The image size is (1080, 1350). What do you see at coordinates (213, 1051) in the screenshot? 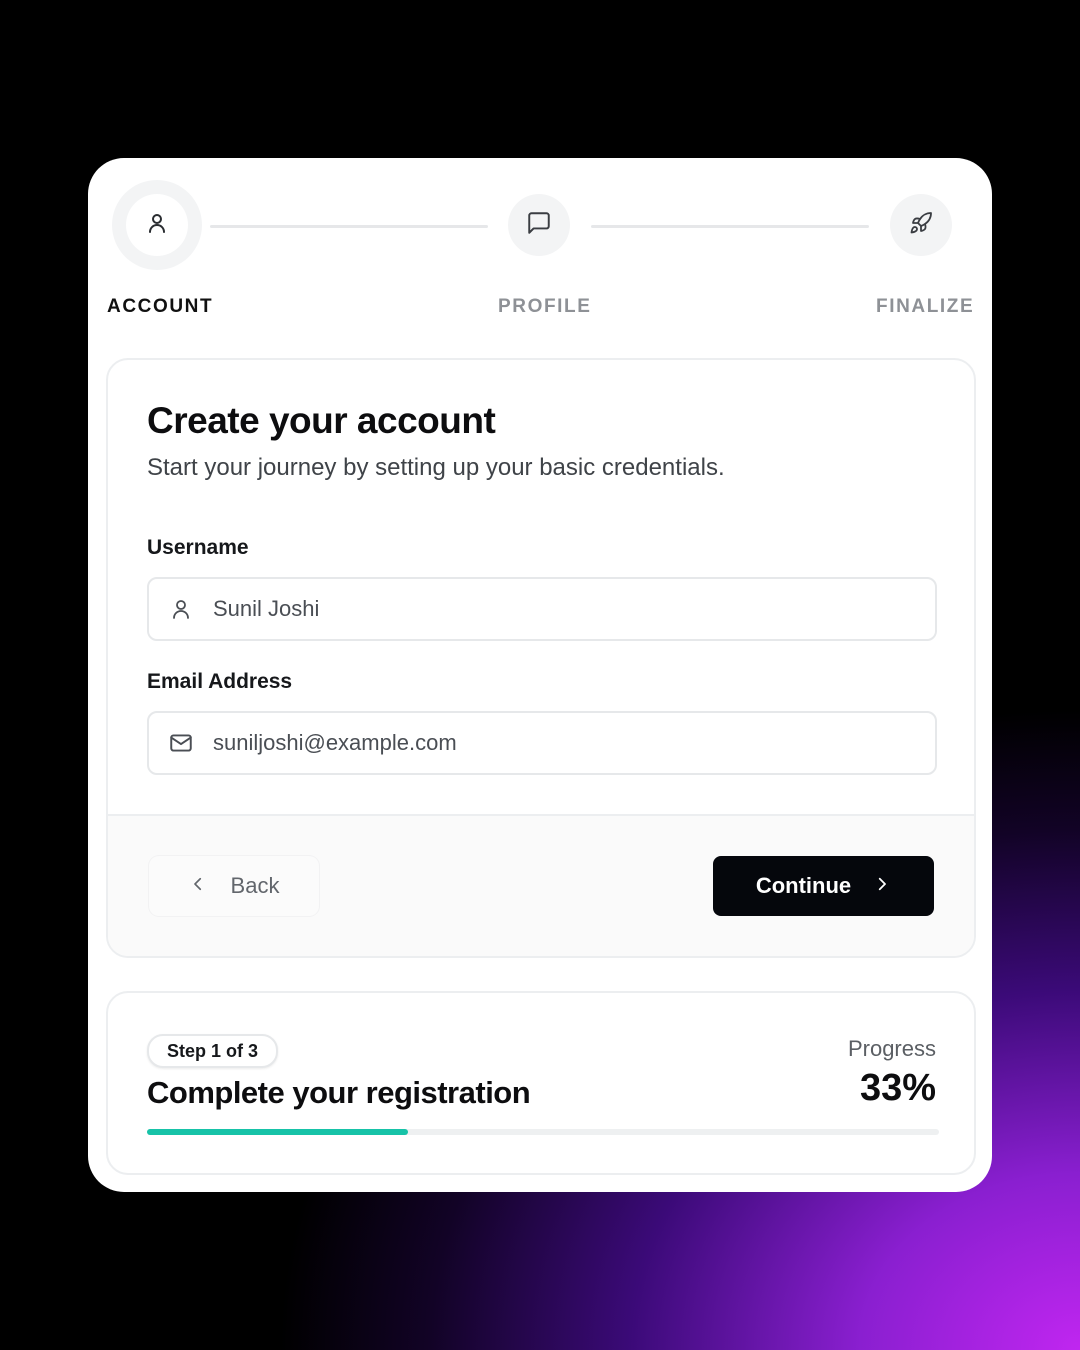
I see `step-badge: Step 1 of 3` at bounding box center [213, 1051].